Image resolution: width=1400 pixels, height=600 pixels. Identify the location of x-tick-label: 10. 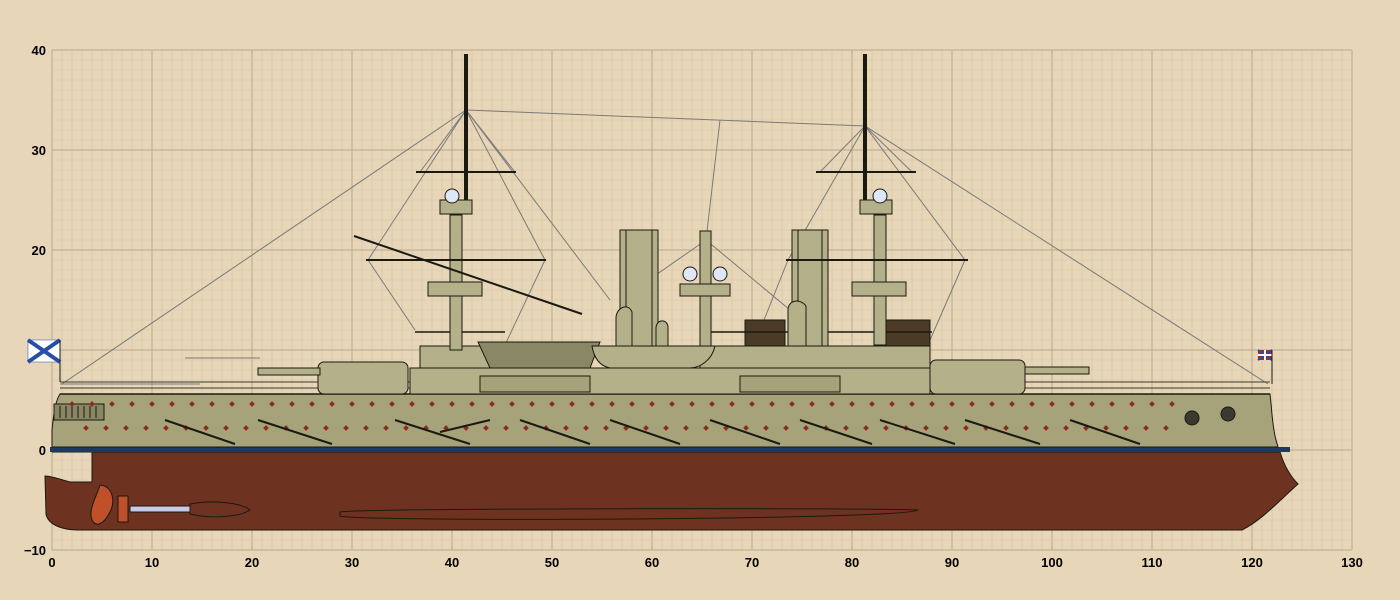
(152, 562).